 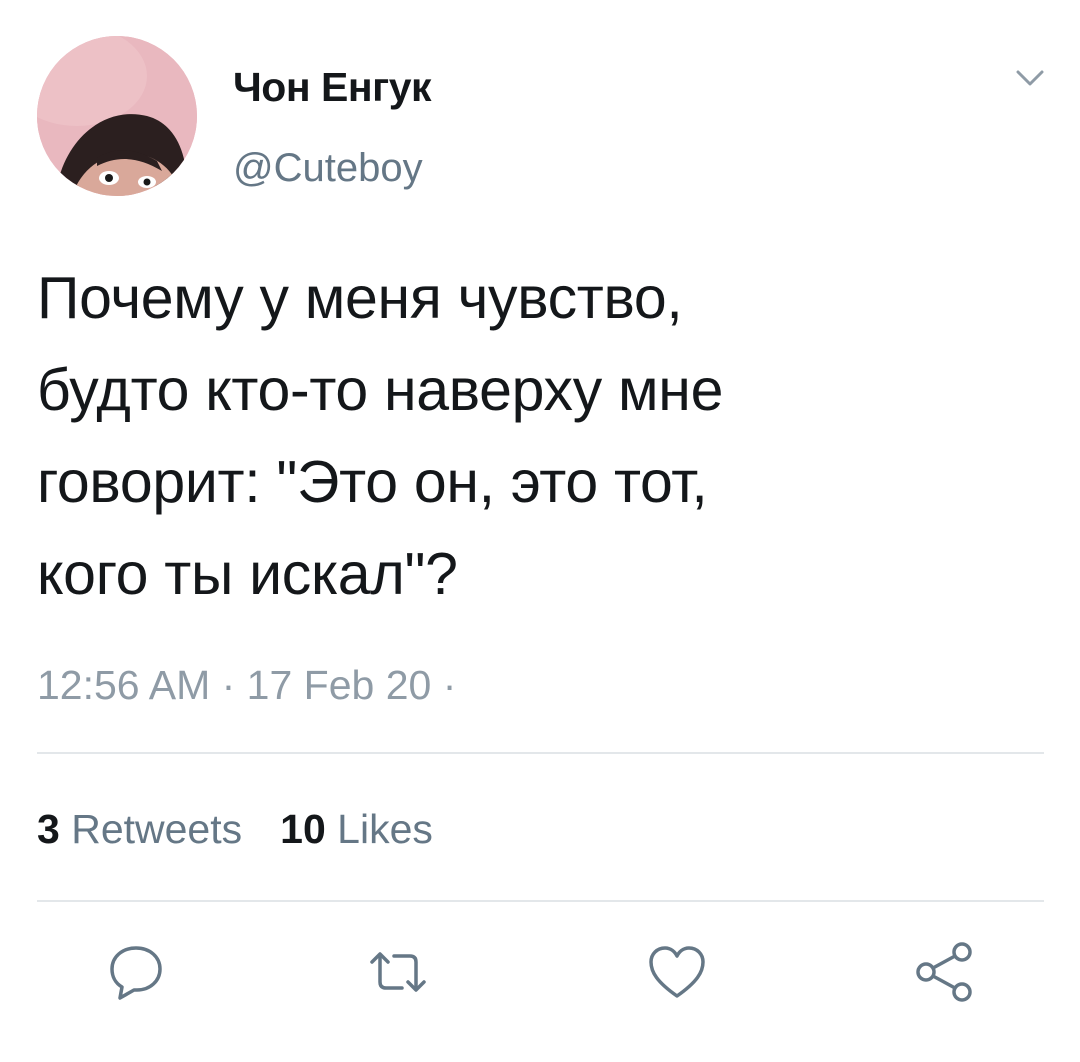 I want to click on display-name: Чон Енгук, so click(x=332, y=87).